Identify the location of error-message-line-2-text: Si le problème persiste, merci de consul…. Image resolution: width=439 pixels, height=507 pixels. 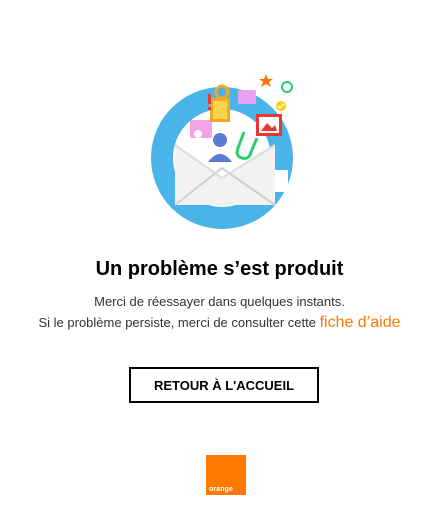
(179, 322).